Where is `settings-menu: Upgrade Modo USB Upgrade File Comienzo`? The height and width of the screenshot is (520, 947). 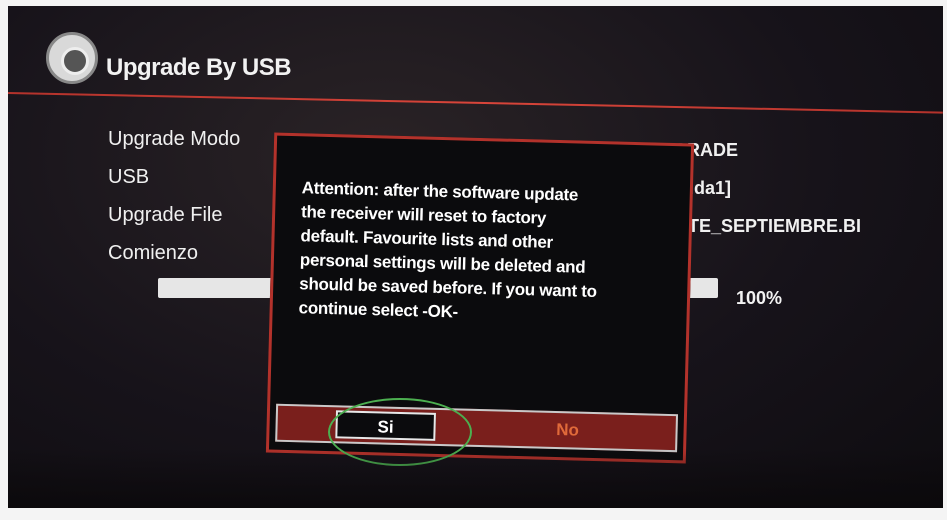
settings-menu: Upgrade Modo USB Upgrade File Comienzo is located at coordinates (174, 196).